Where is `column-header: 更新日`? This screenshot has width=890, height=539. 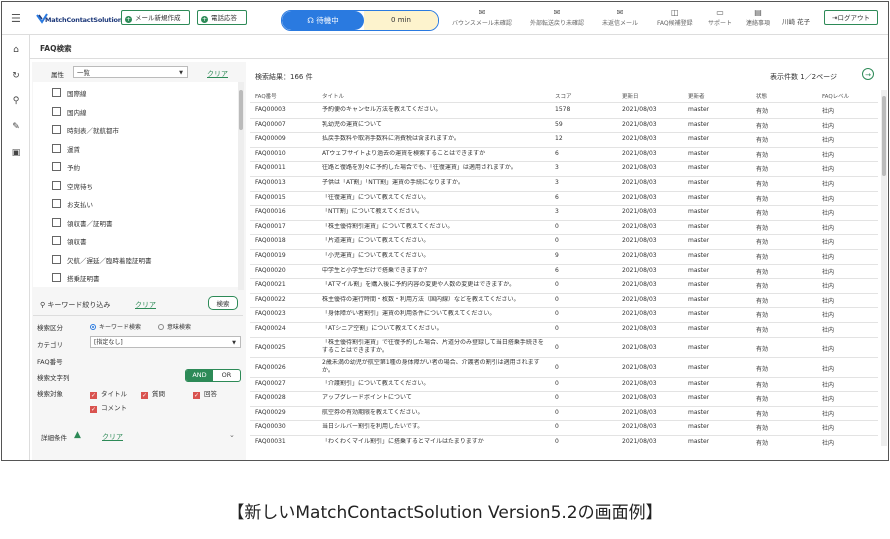 column-header: 更新日 is located at coordinates (630, 96).